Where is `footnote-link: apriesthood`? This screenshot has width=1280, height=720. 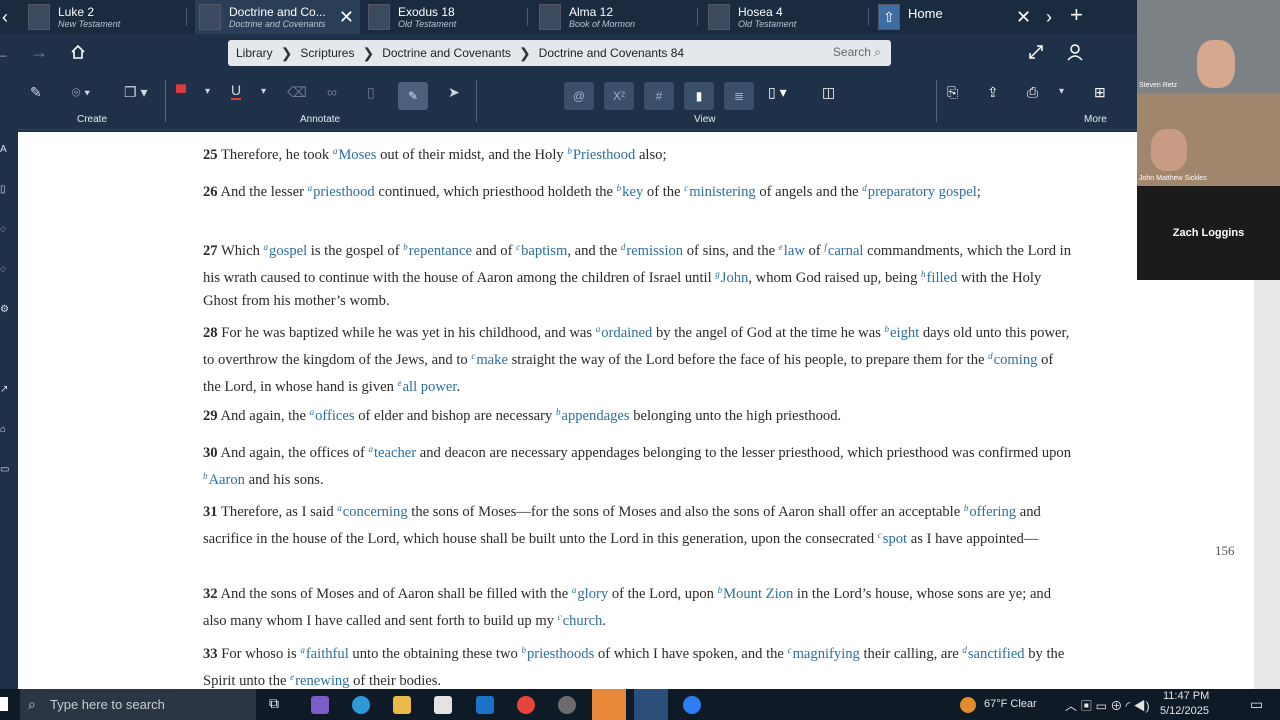
footnote-link: apriesthood is located at coordinates (341, 191).